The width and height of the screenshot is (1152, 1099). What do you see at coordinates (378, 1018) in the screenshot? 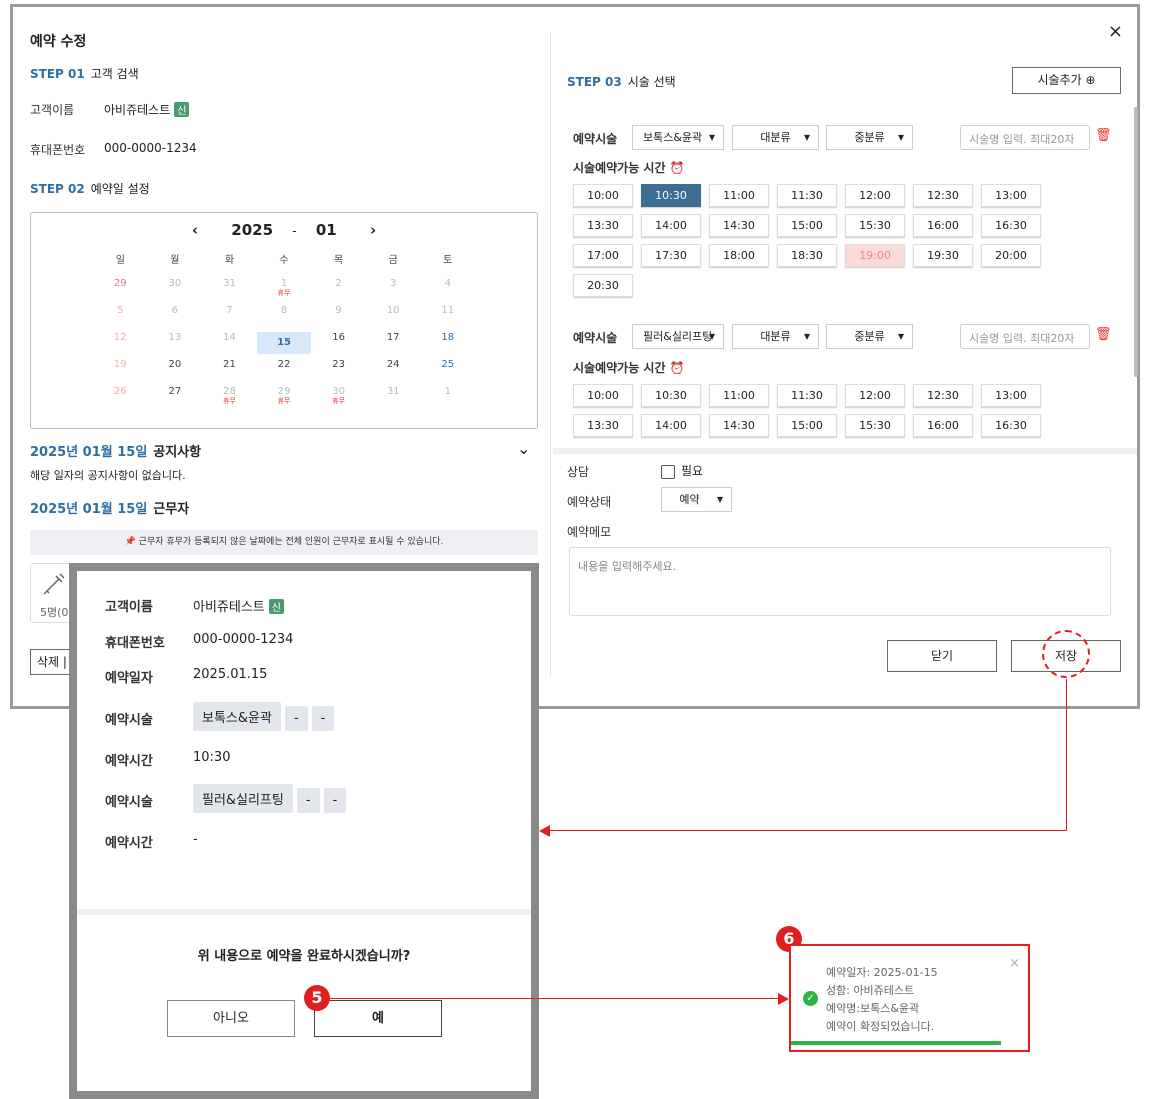
I see `yes-button: 예` at bounding box center [378, 1018].